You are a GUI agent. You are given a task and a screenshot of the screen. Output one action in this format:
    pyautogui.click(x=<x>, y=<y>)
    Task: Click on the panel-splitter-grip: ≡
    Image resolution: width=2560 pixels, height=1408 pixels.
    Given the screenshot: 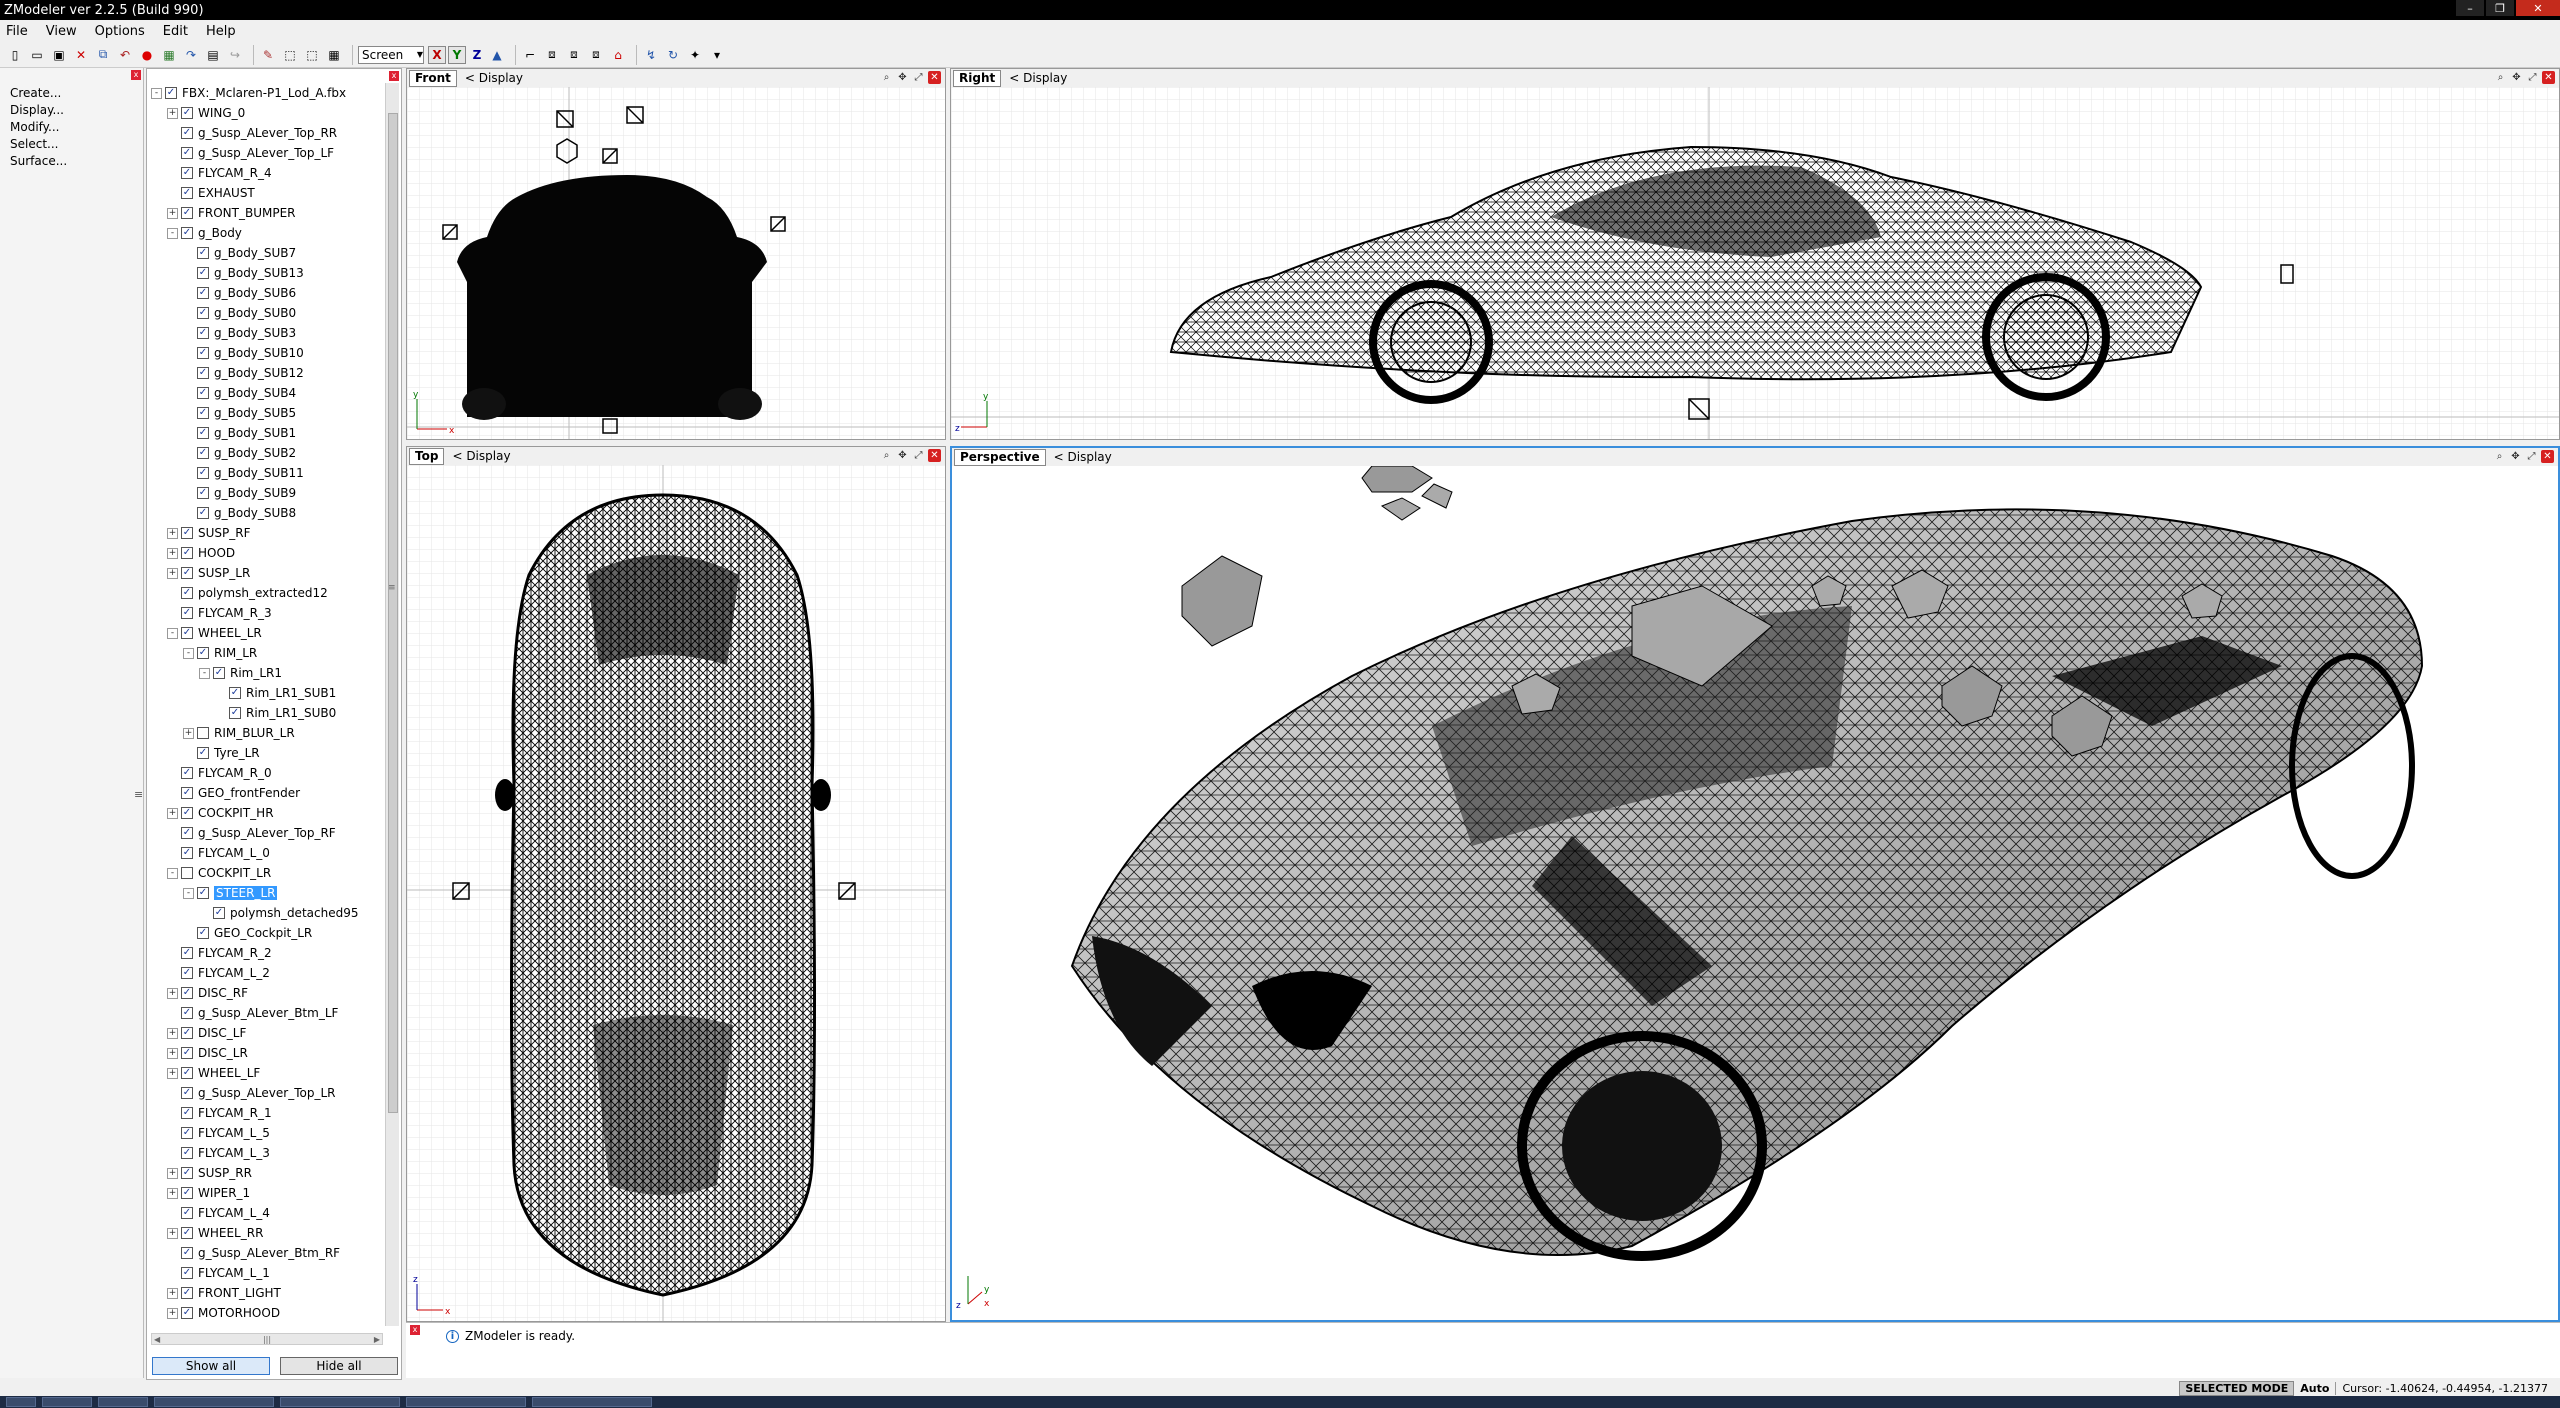 What is the action you would take?
    pyautogui.click(x=138, y=794)
    